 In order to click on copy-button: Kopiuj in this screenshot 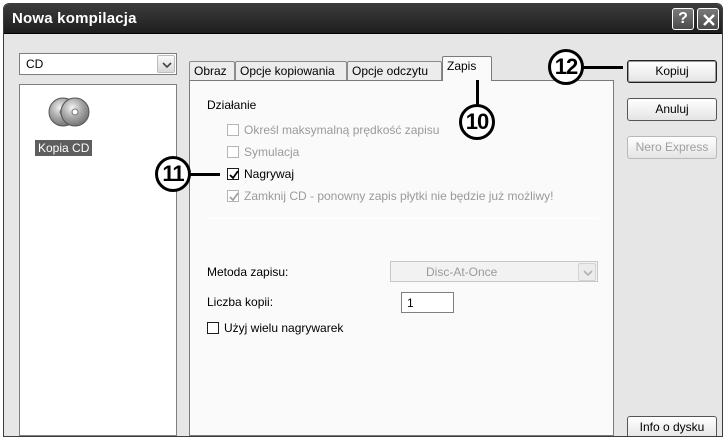, I will do `click(672, 71)`.